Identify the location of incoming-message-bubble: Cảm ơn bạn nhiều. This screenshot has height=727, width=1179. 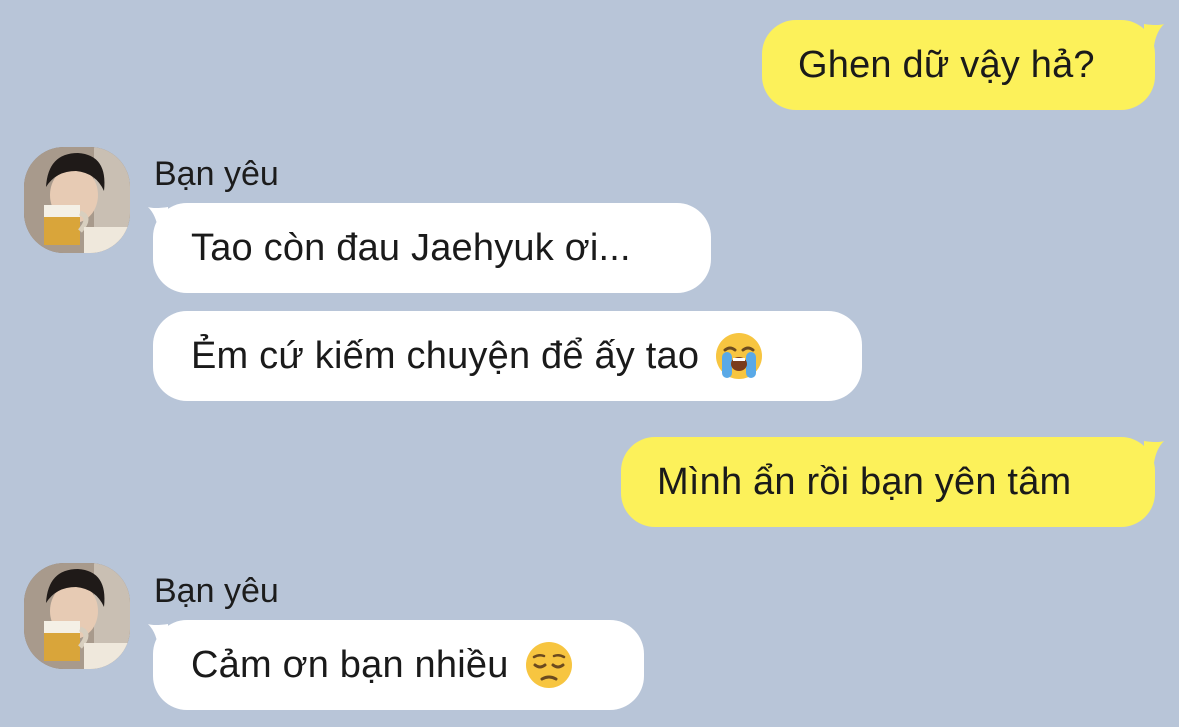
(398, 665).